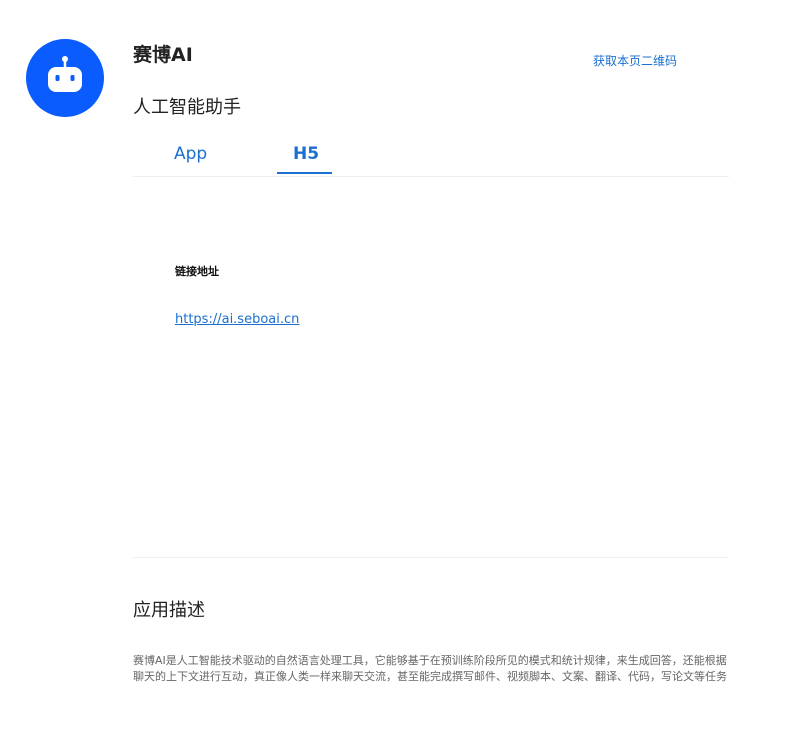 Image resolution: width=810 pixels, height=734 pixels. I want to click on robot-icon, so click(65, 74).